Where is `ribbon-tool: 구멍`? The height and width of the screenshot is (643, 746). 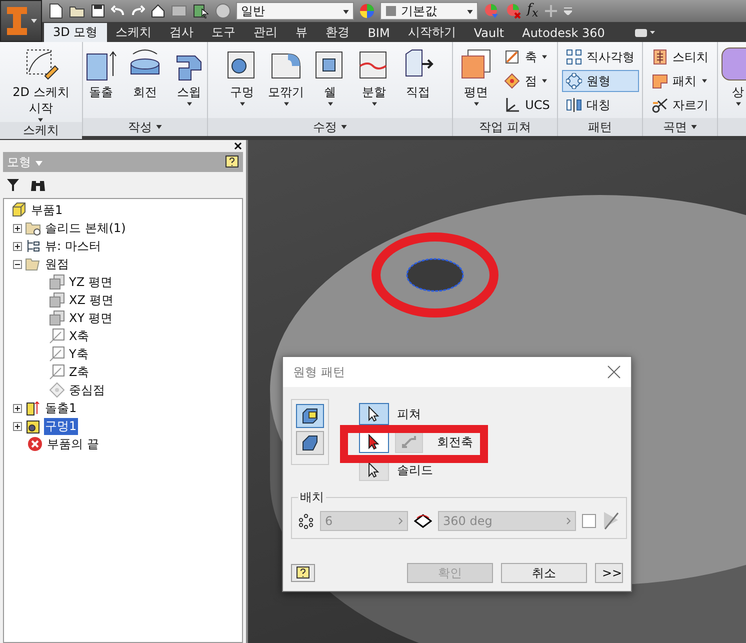
ribbon-tool: 구멍 is located at coordinates (242, 76).